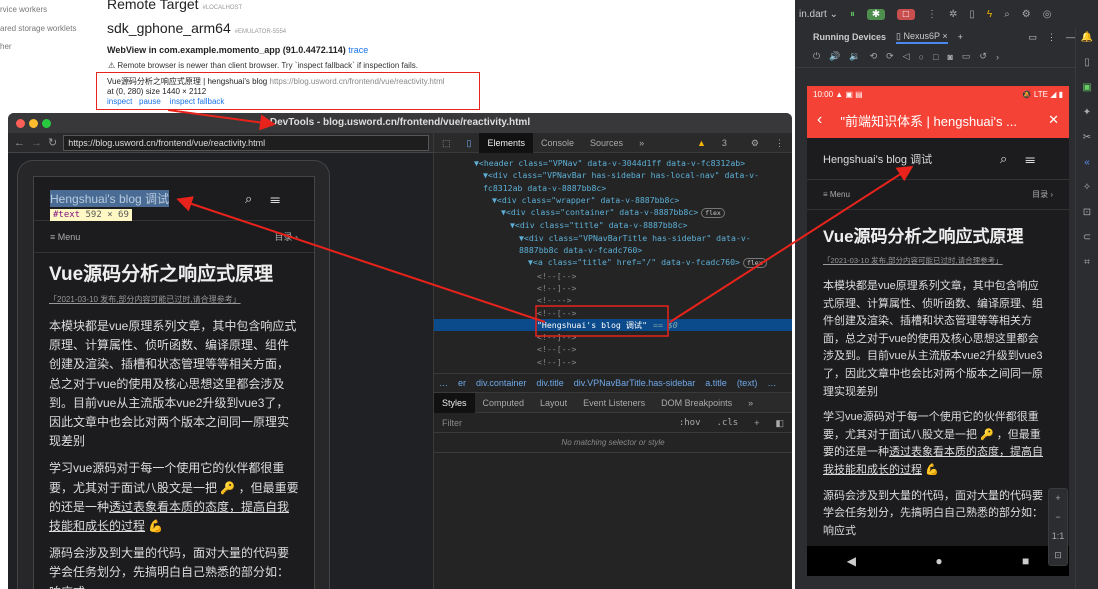 The height and width of the screenshot is (589, 1098). I want to click on hot-reload-icon: ⏸, so click(852, 14).